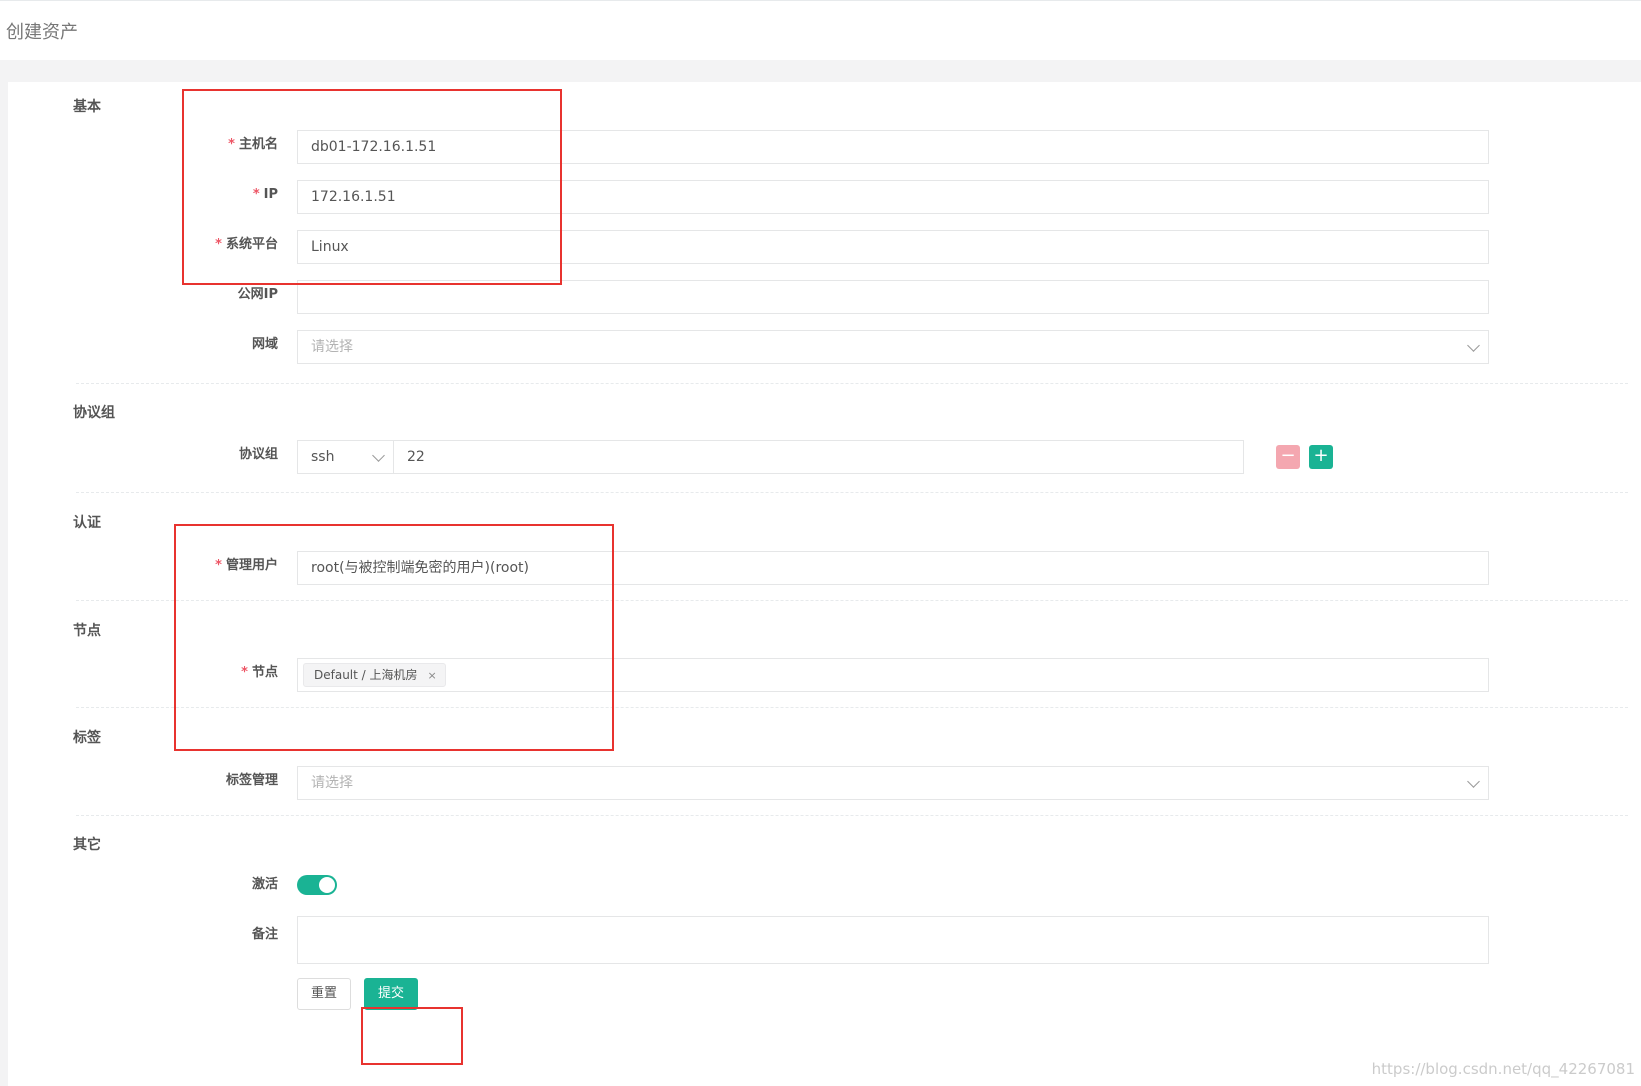 Image resolution: width=1641 pixels, height=1086 pixels. I want to click on protocol-type-value: ssh, so click(323, 457).